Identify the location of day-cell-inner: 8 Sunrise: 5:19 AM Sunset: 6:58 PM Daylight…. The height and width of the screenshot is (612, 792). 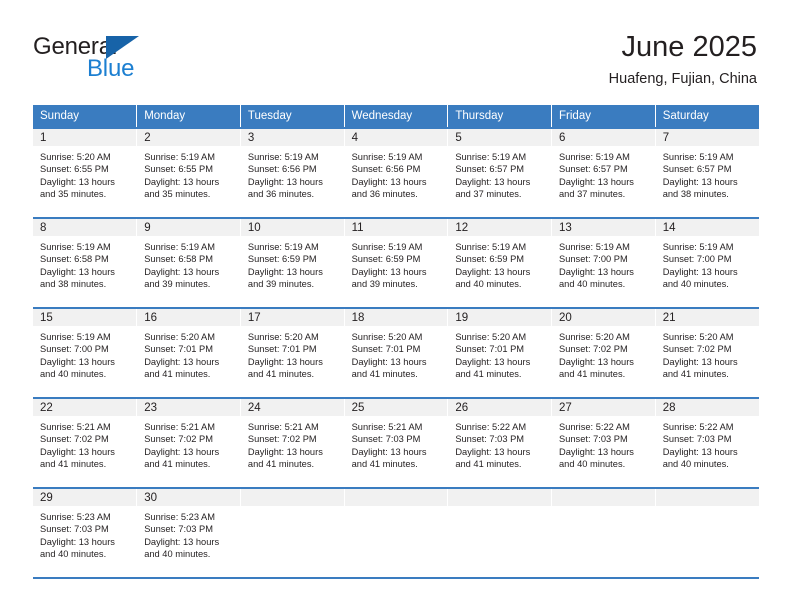
(85, 263).